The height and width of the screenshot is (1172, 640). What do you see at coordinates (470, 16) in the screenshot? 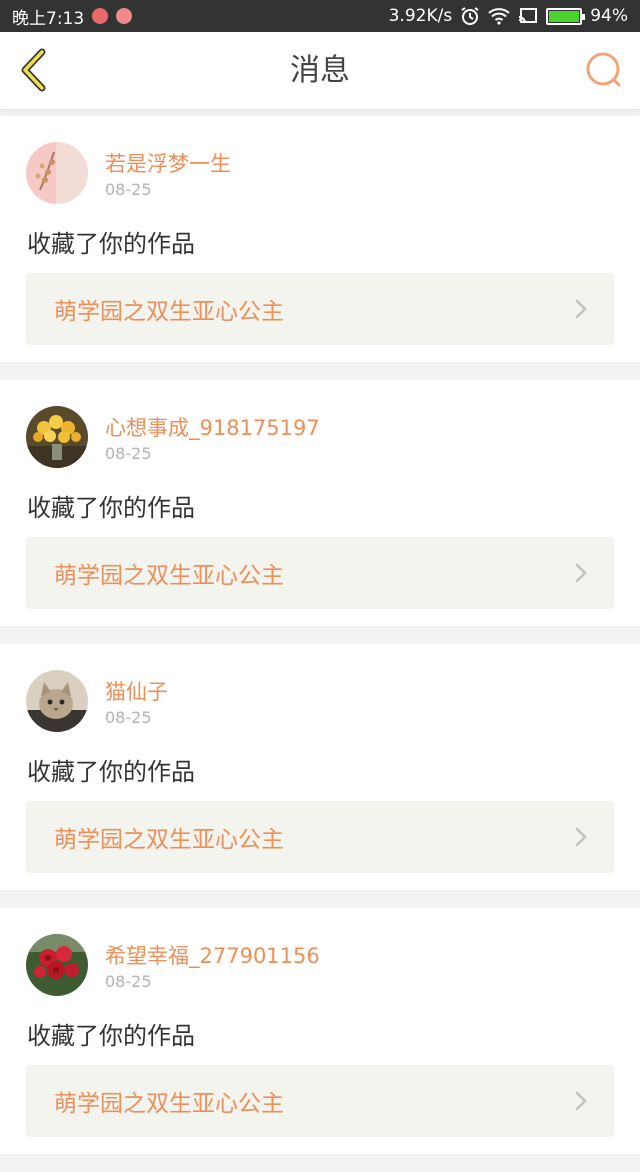
I see `alarm-icon` at bounding box center [470, 16].